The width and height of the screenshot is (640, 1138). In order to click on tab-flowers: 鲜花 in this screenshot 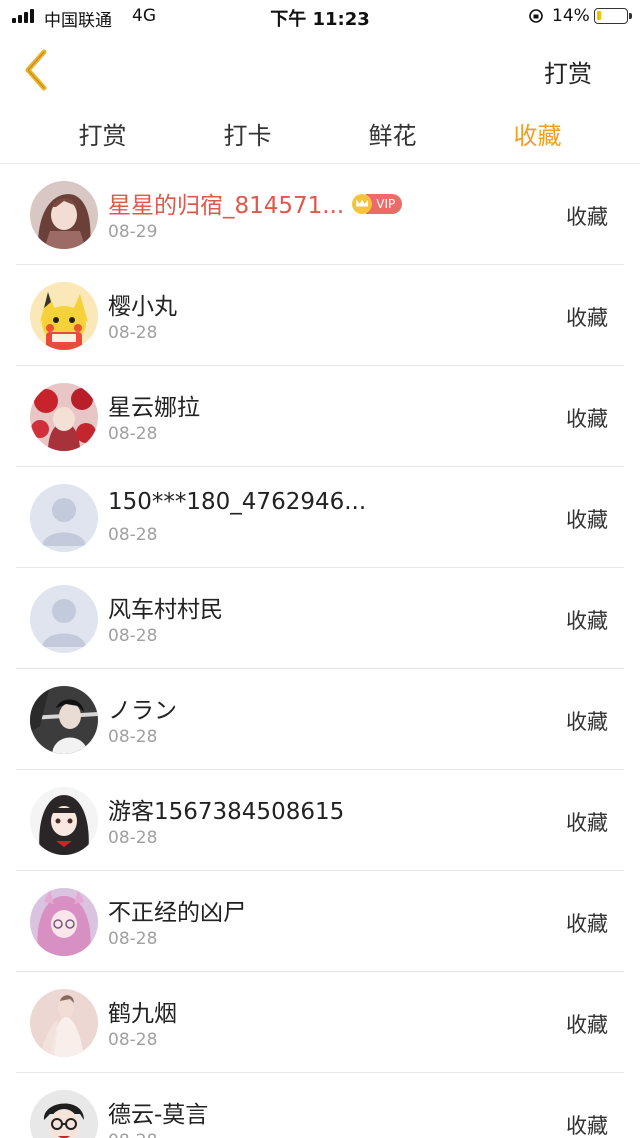, I will do `click(392, 134)`.